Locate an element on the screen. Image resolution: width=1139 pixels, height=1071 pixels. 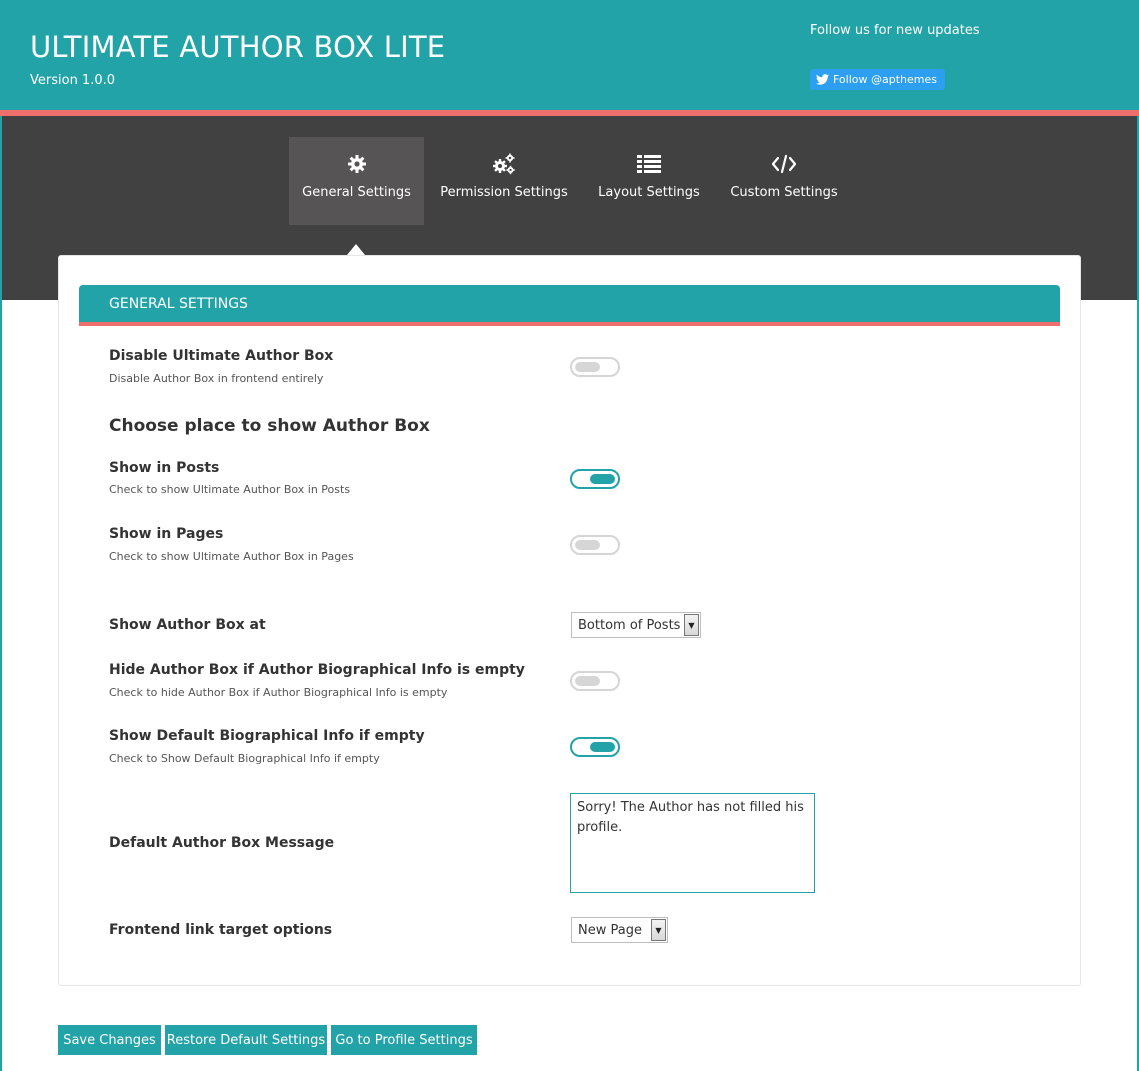
tab-label: General Settings is located at coordinates (356, 192).